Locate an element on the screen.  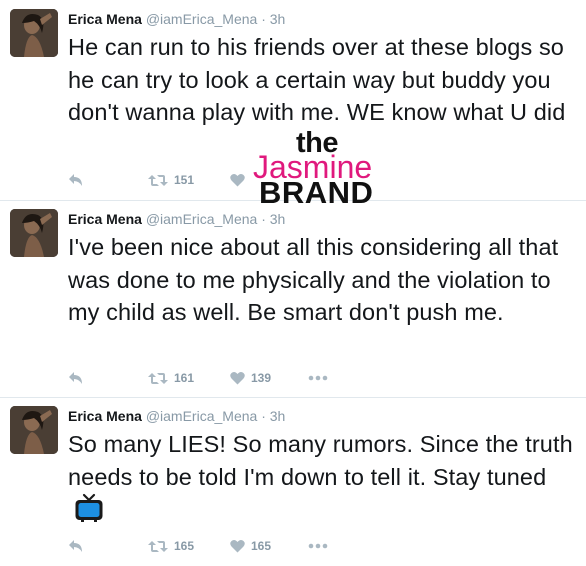
retweet-button: 161 is located at coordinates (171, 378).